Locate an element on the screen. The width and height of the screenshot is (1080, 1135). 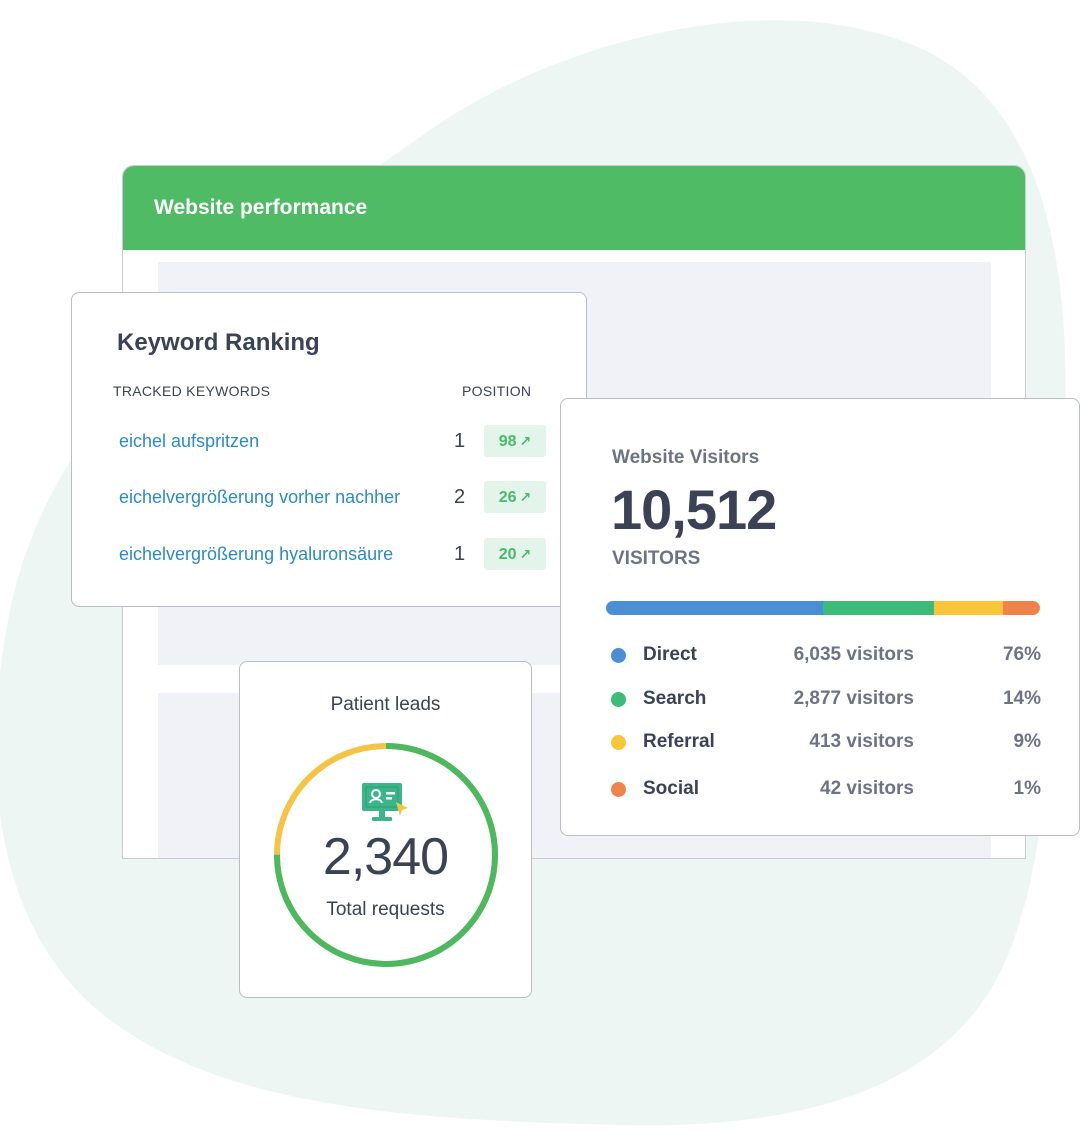
keyword-link: eichel aufspritzen is located at coordinates (189, 441).